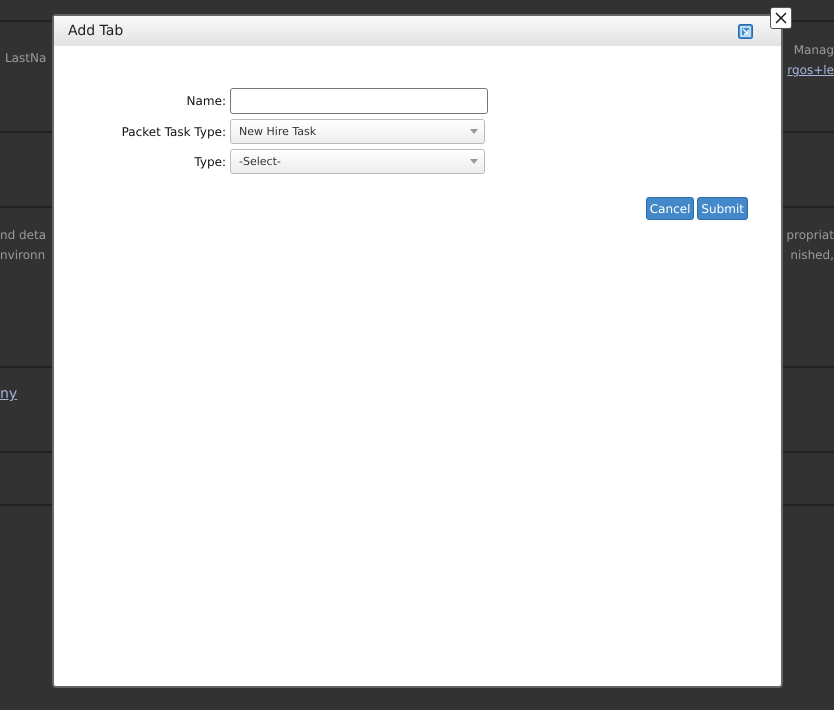 The image size is (834, 710). Describe the element at coordinates (810, 70) in the screenshot. I see `email-link: rgos+le` at that location.